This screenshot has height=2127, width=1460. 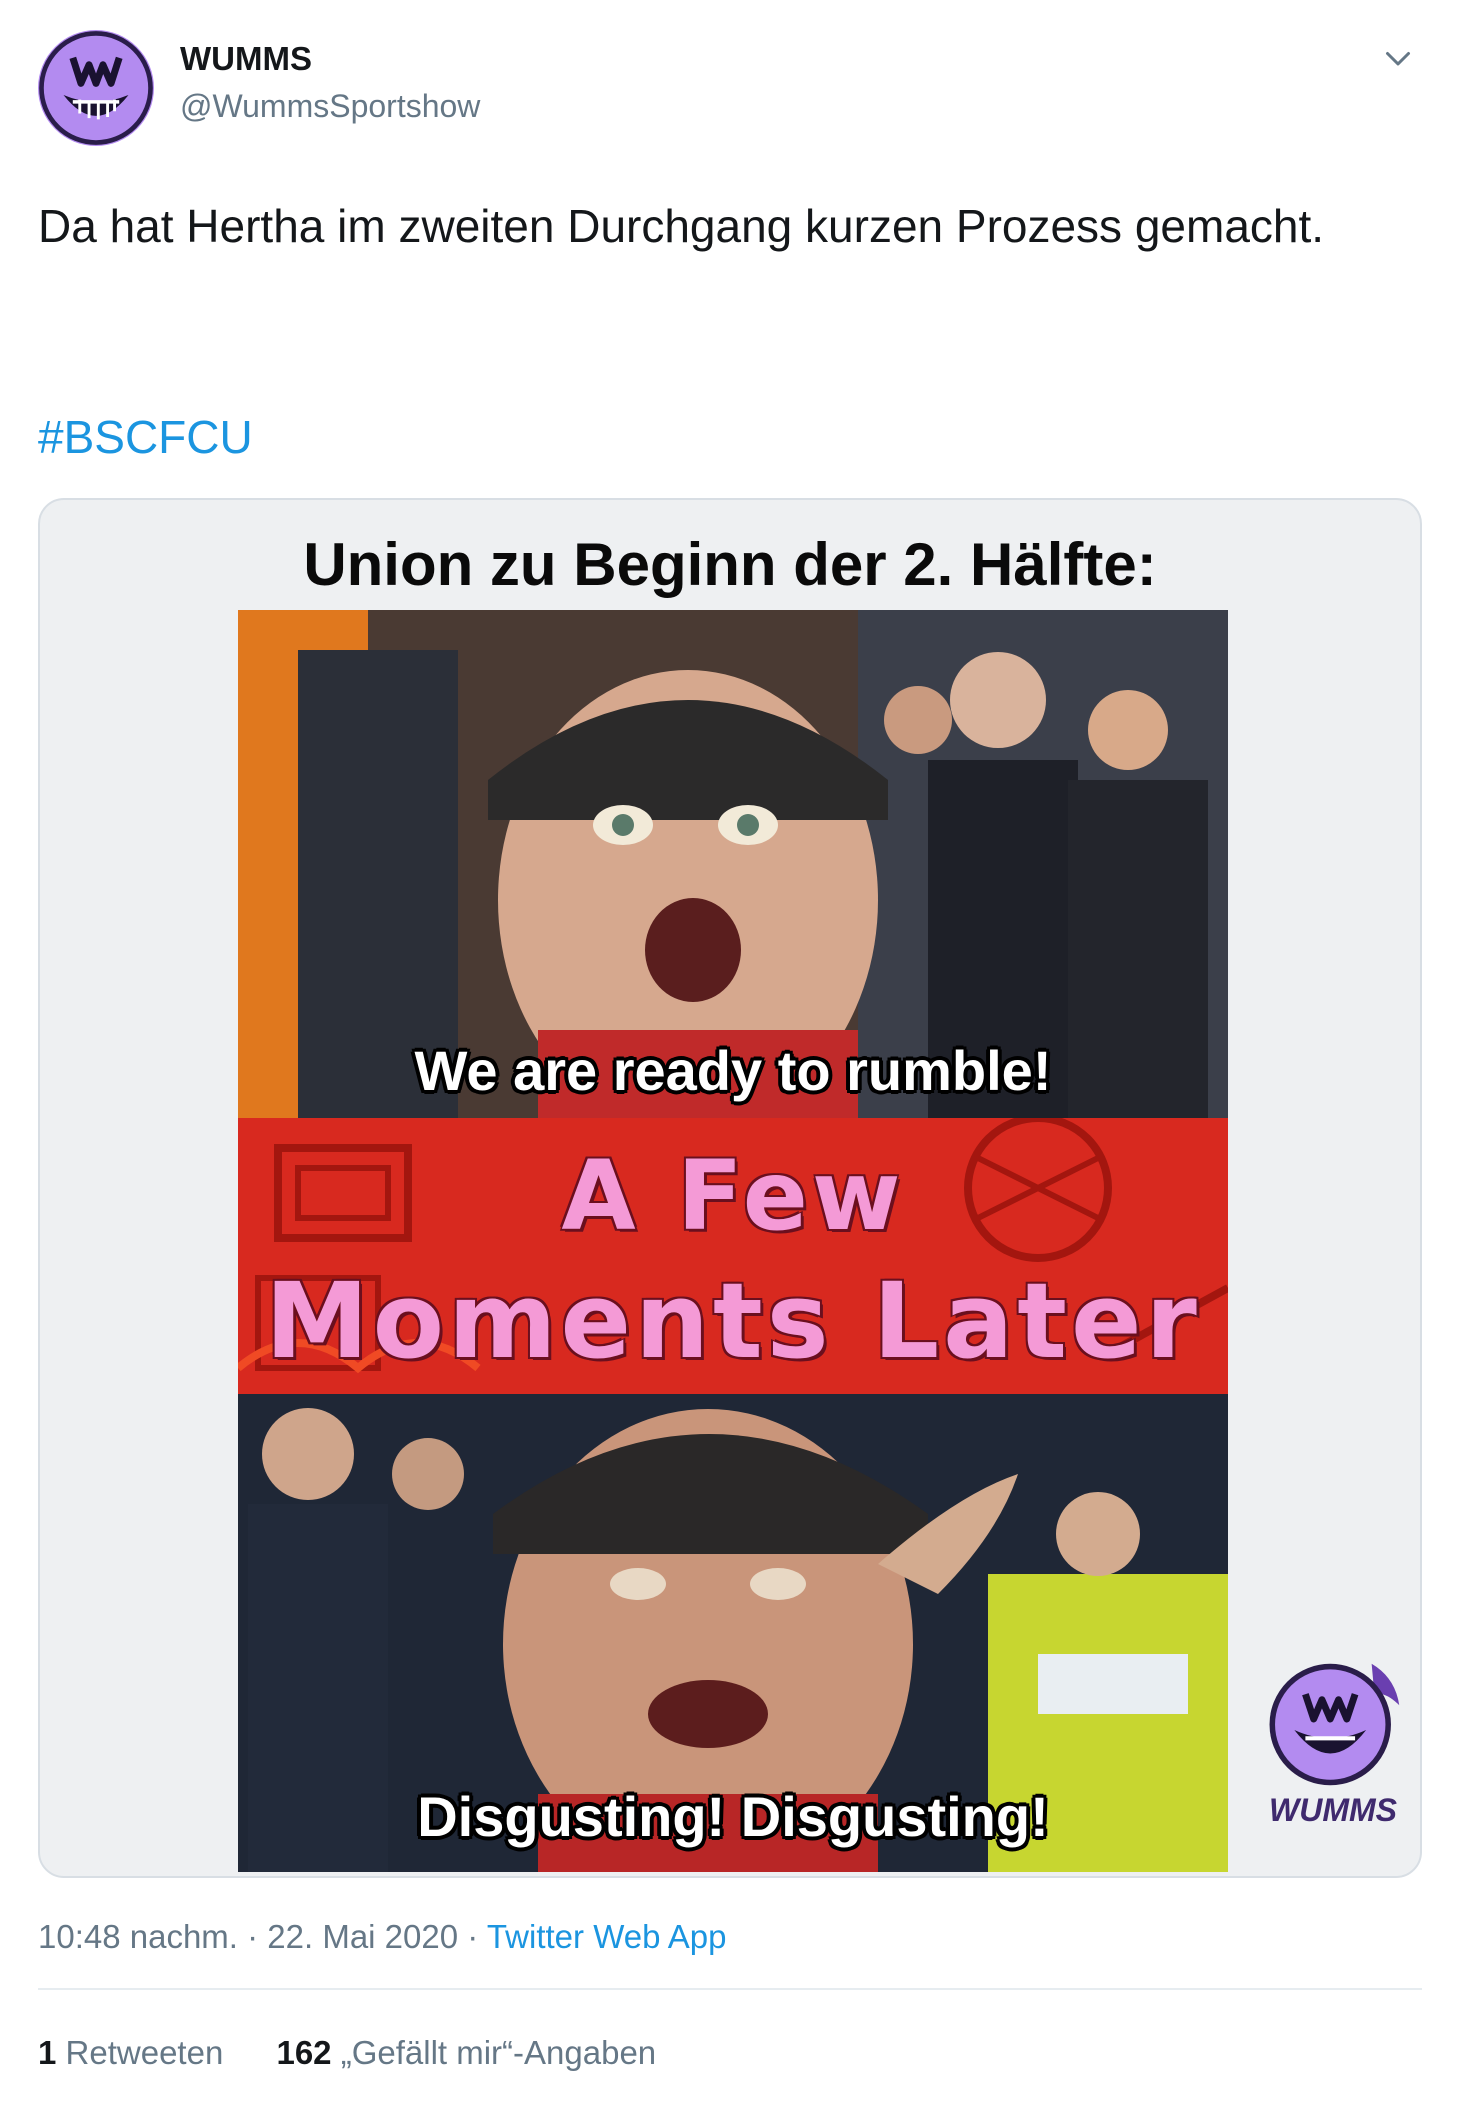 What do you see at coordinates (304, 2052) in the screenshot?
I see `likes-count: 162` at bounding box center [304, 2052].